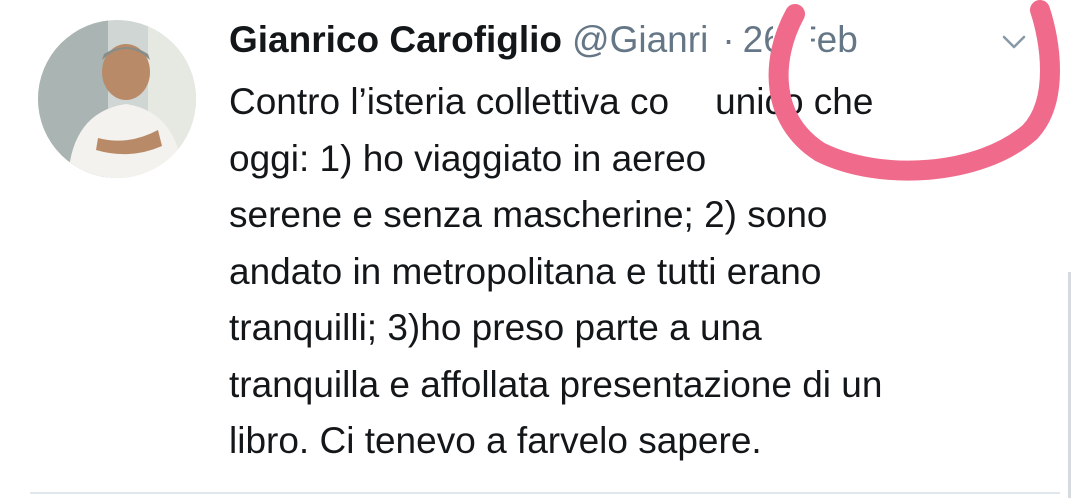  I want to click on author-name: Gianrico Carofiglio, so click(395, 40).